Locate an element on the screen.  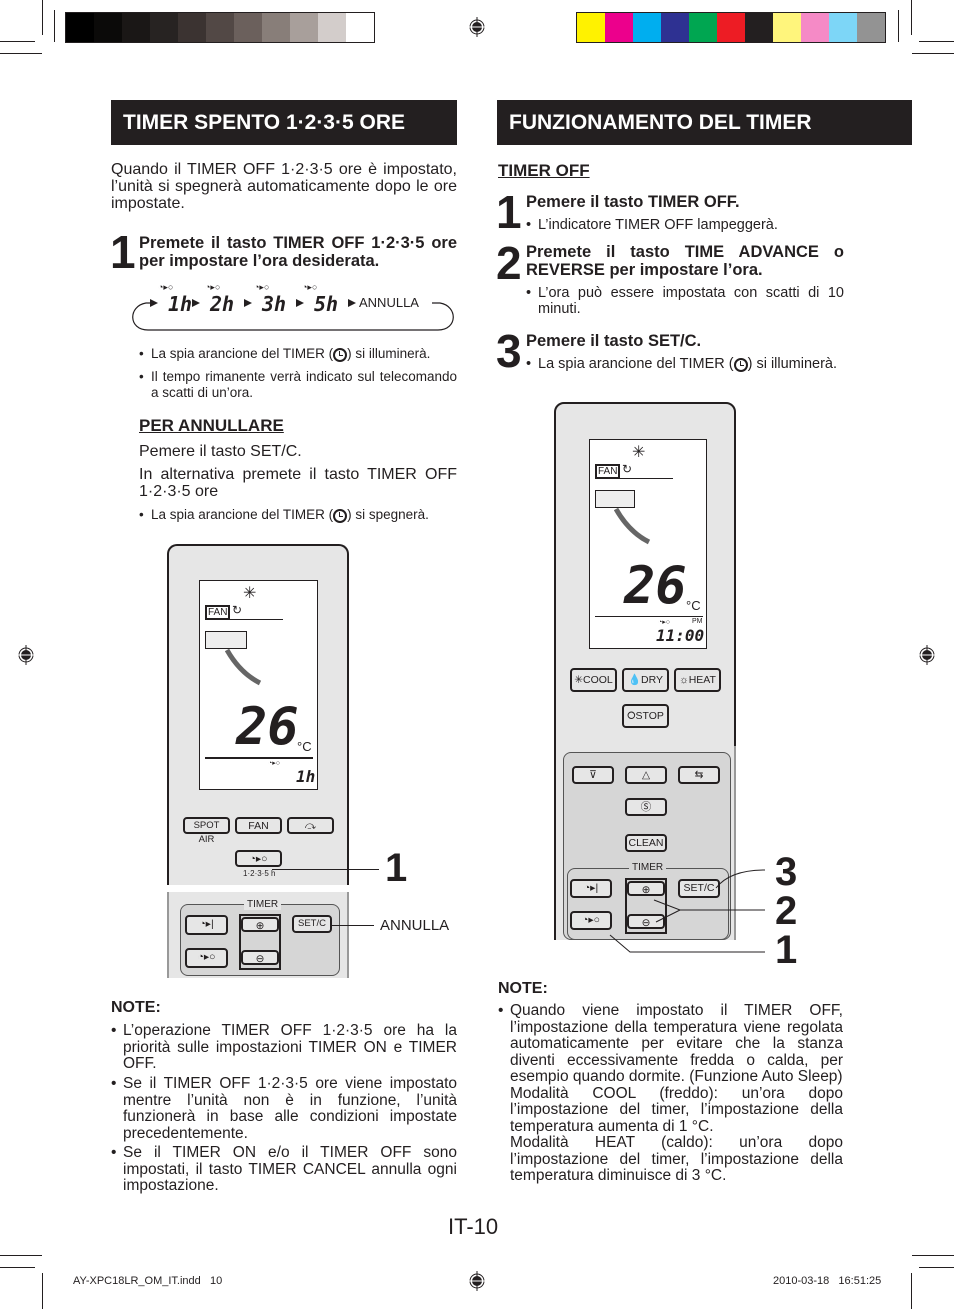
timer-button-sublabel: 1·2·3·5 h is located at coordinates (259, 873).